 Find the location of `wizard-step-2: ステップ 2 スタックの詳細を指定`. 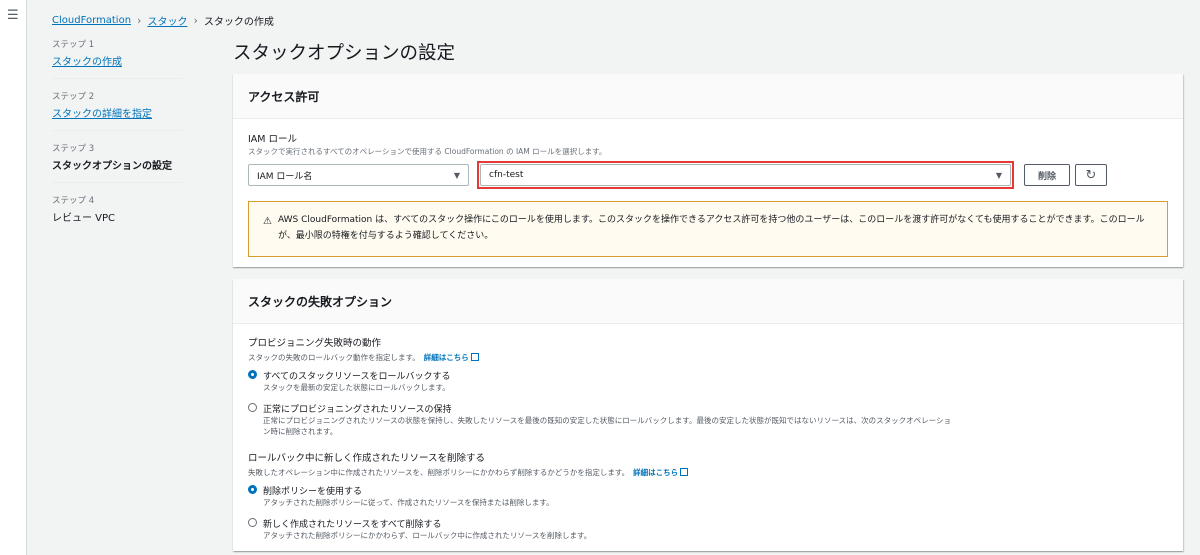

wizard-step-2: ステップ 2 スタックの詳細を指定 is located at coordinates (117, 110).